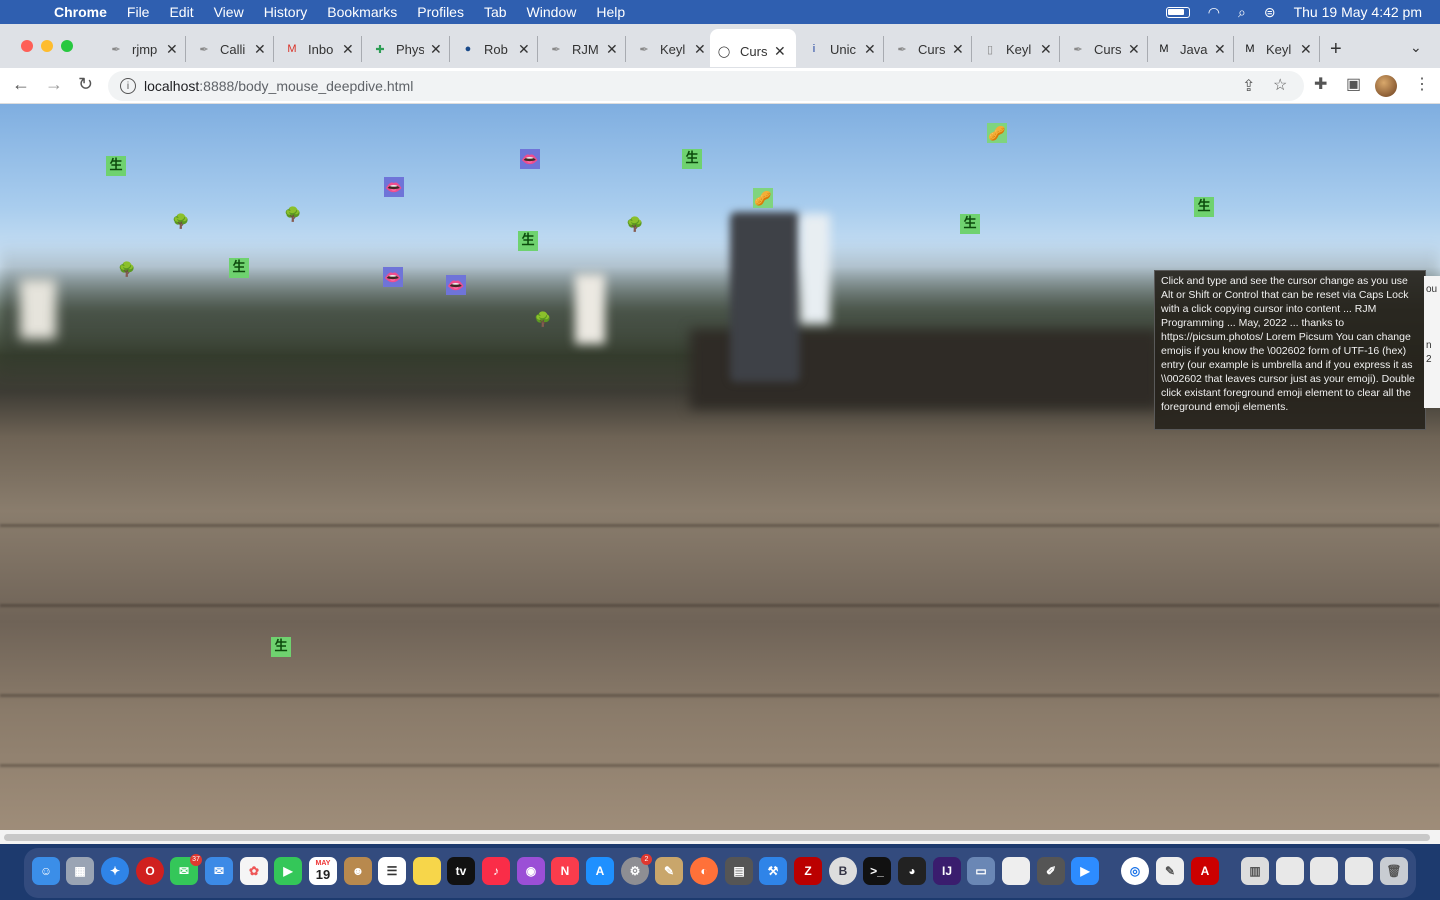  What do you see at coordinates (1135, 871) in the screenshot?
I see `chrome-icon: ◎` at bounding box center [1135, 871].